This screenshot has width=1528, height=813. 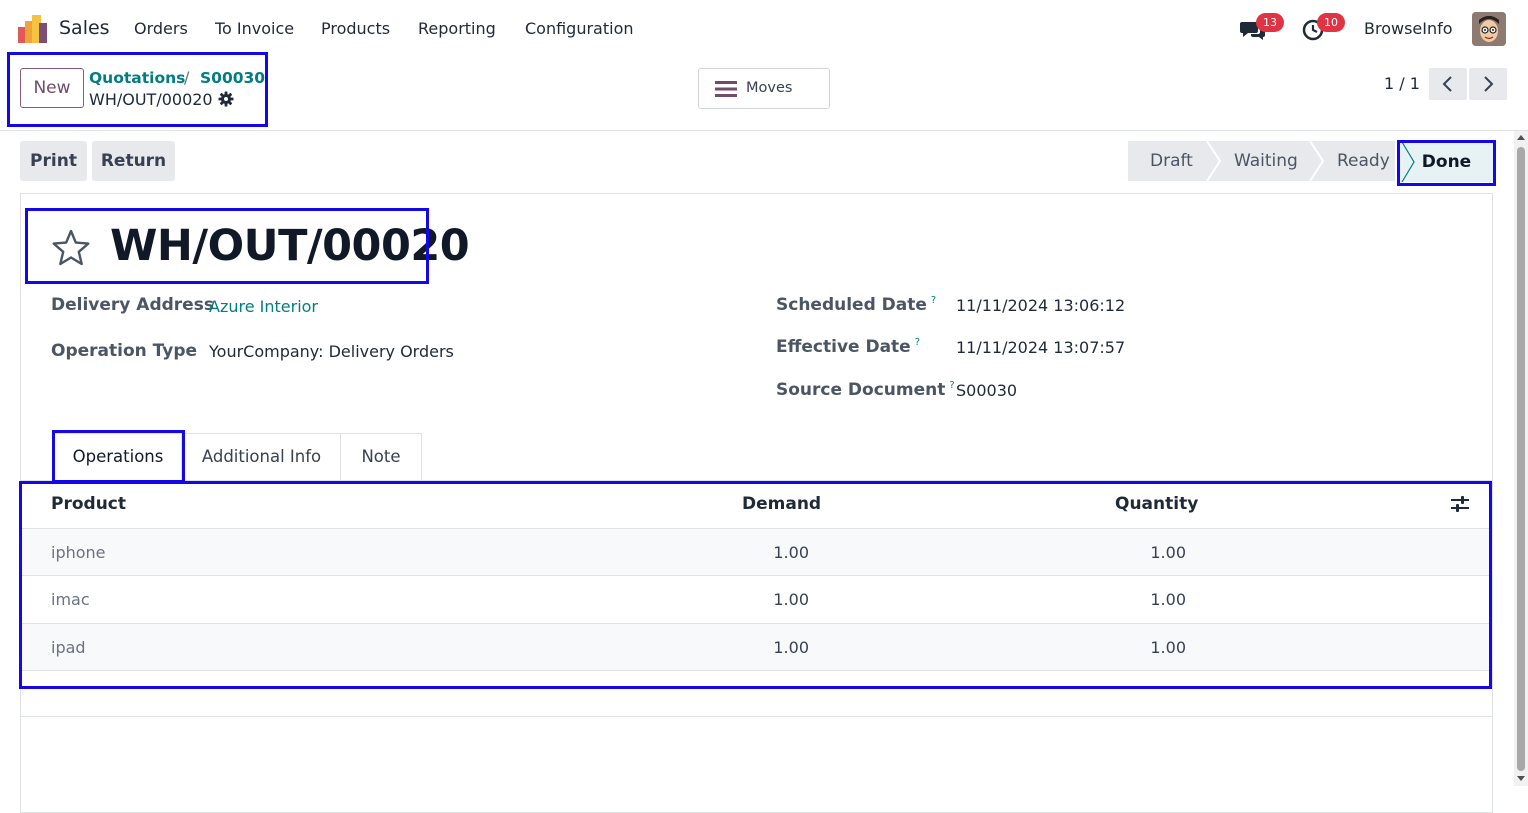 What do you see at coordinates (137, 78) in the screenshot?
I see `breadcrumb-quotations: Quotations` at bounding box center [137, 78].